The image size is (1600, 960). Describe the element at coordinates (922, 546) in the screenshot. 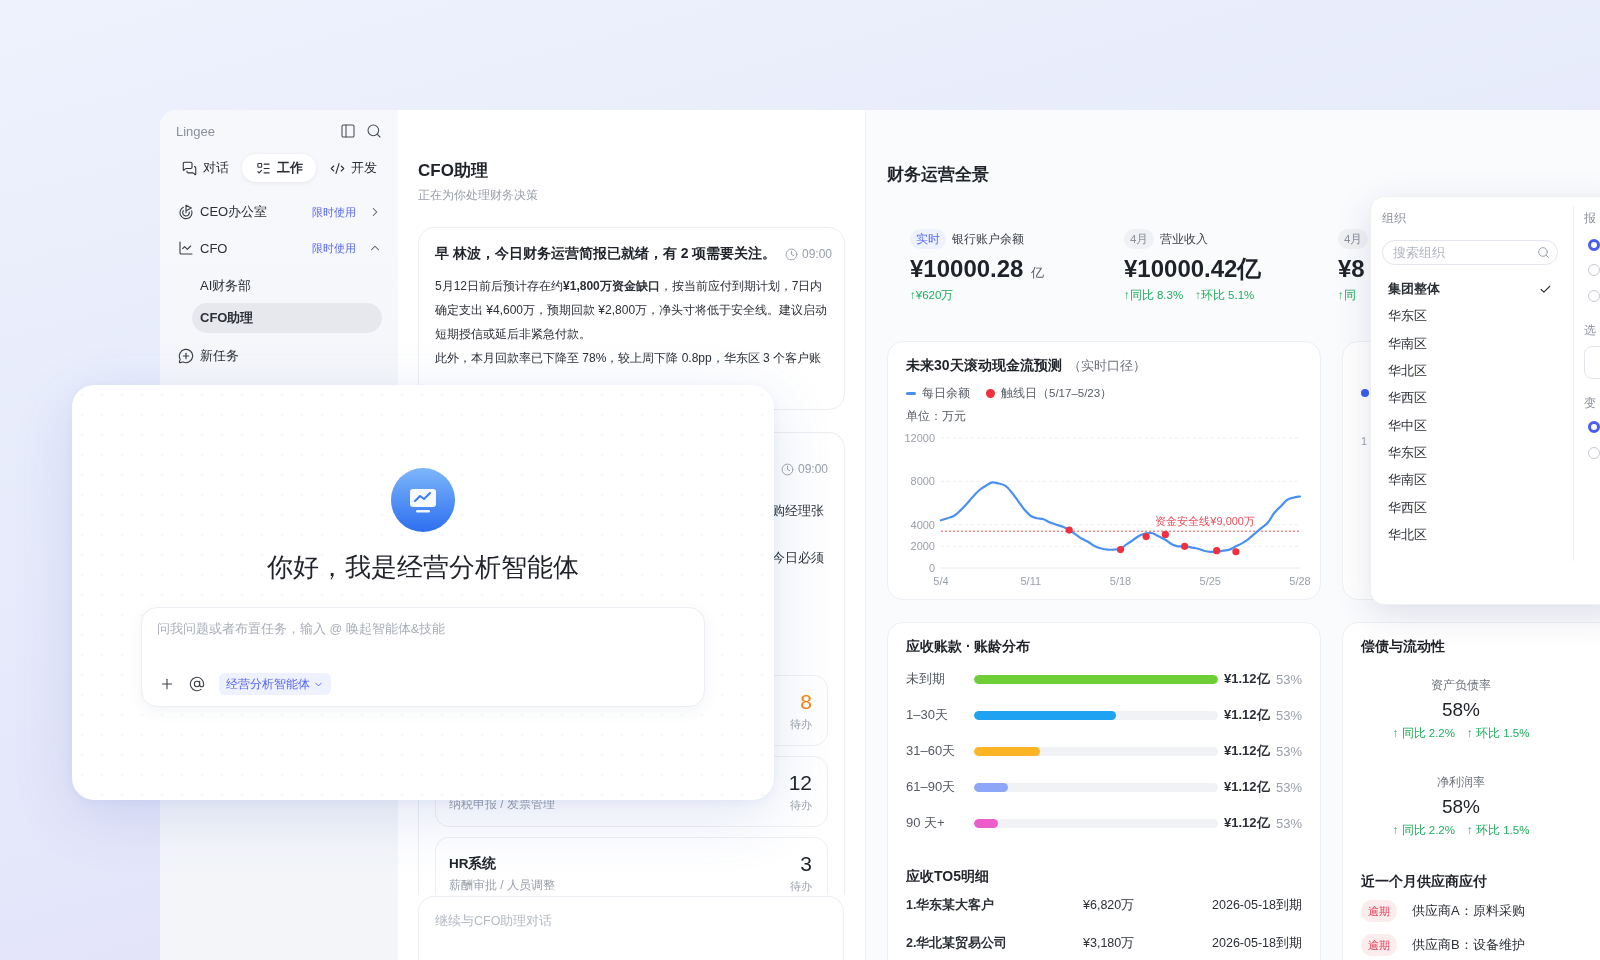

I see `axis-label: 2000` at that location.